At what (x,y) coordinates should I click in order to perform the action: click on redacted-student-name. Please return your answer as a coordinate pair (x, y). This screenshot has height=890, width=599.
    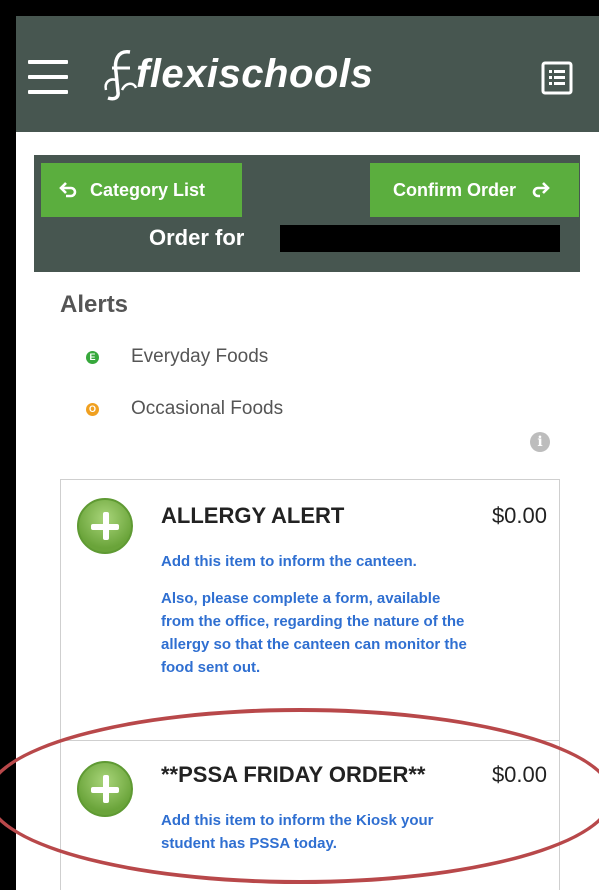
    Looking at the image, I should click on (420, 238).